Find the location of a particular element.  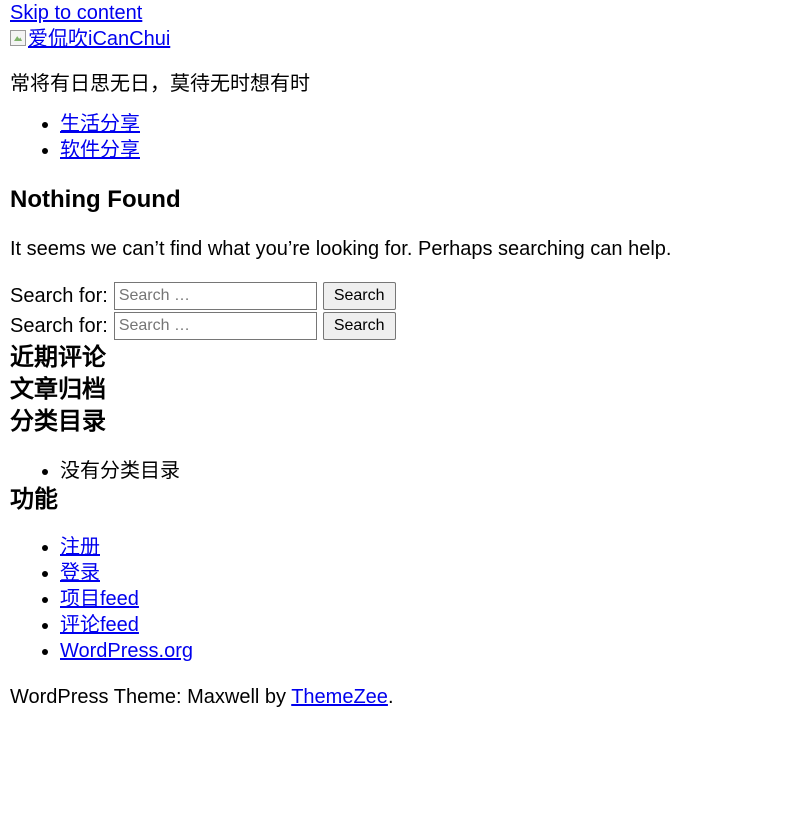

site-logo-alt-text: 爱侃吹iCanChui is located at coordinates (99, 39).